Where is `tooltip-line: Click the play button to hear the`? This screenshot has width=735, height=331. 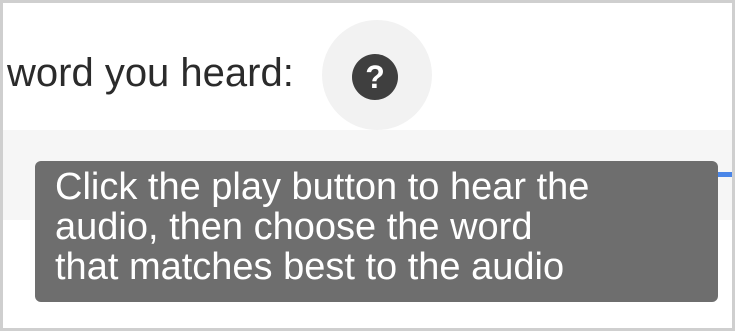 tooltip-line: Click the play button to hear the is located at coordinates (322, 187).